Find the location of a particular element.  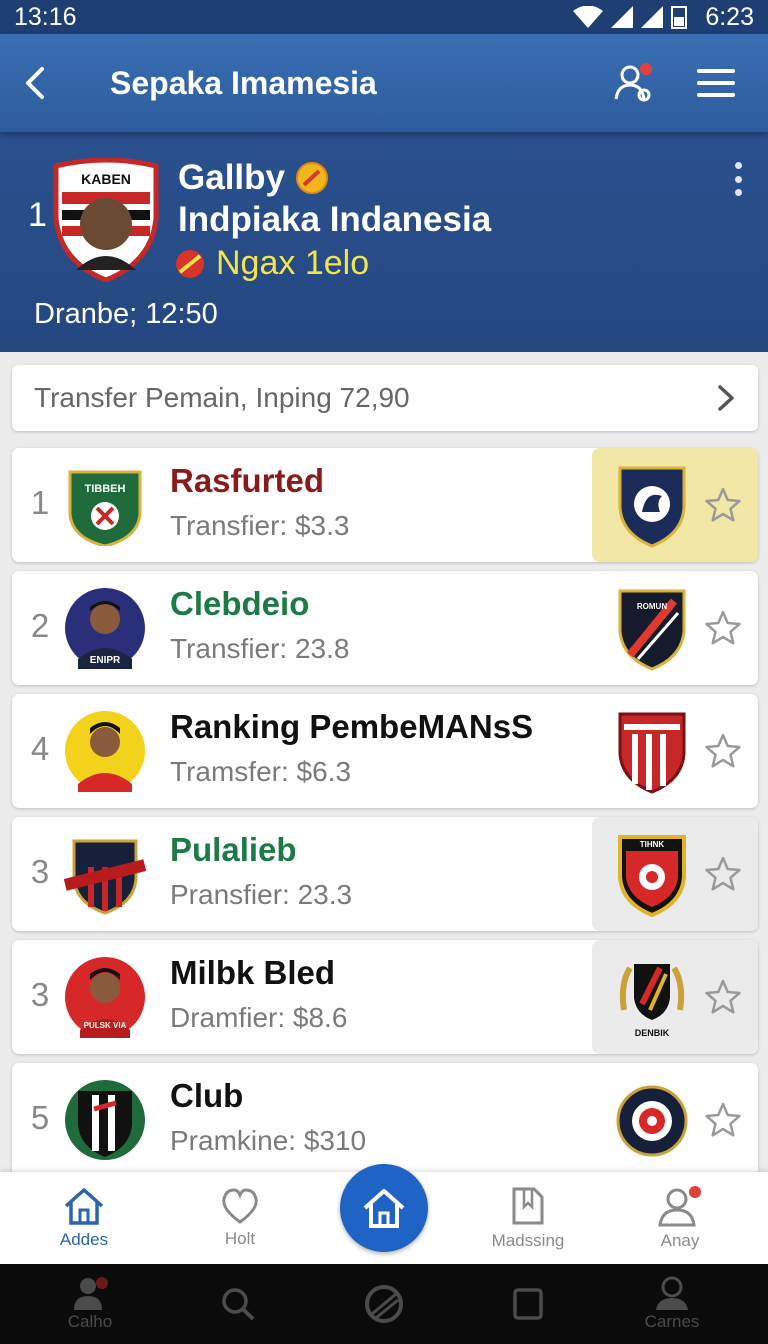

nav-documents: Madssing is located at coordinates (528, 1218).